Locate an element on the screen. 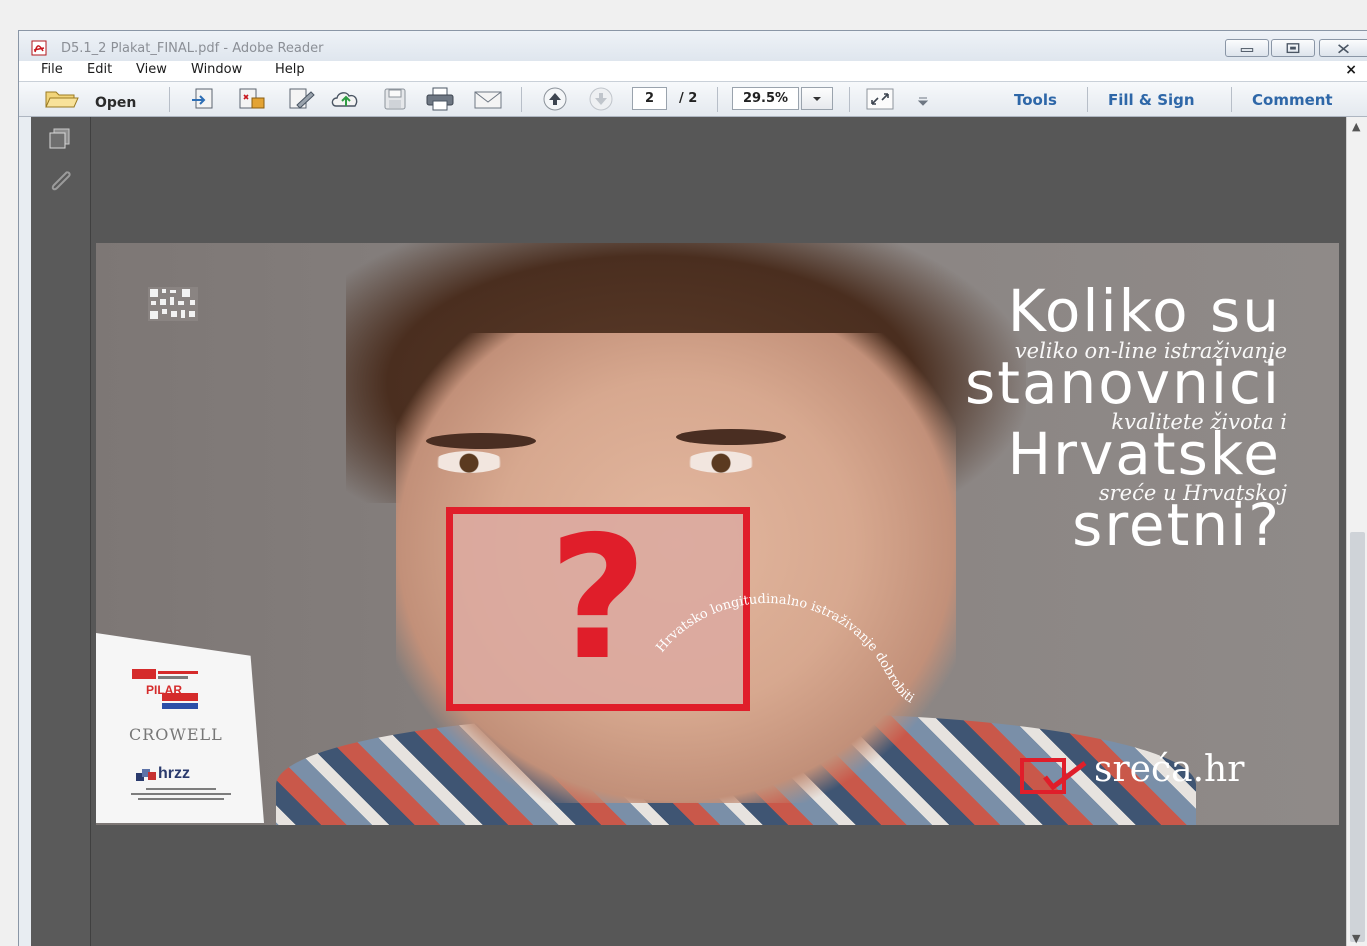  chevron-down-icon is located at coordinates (817, 99).